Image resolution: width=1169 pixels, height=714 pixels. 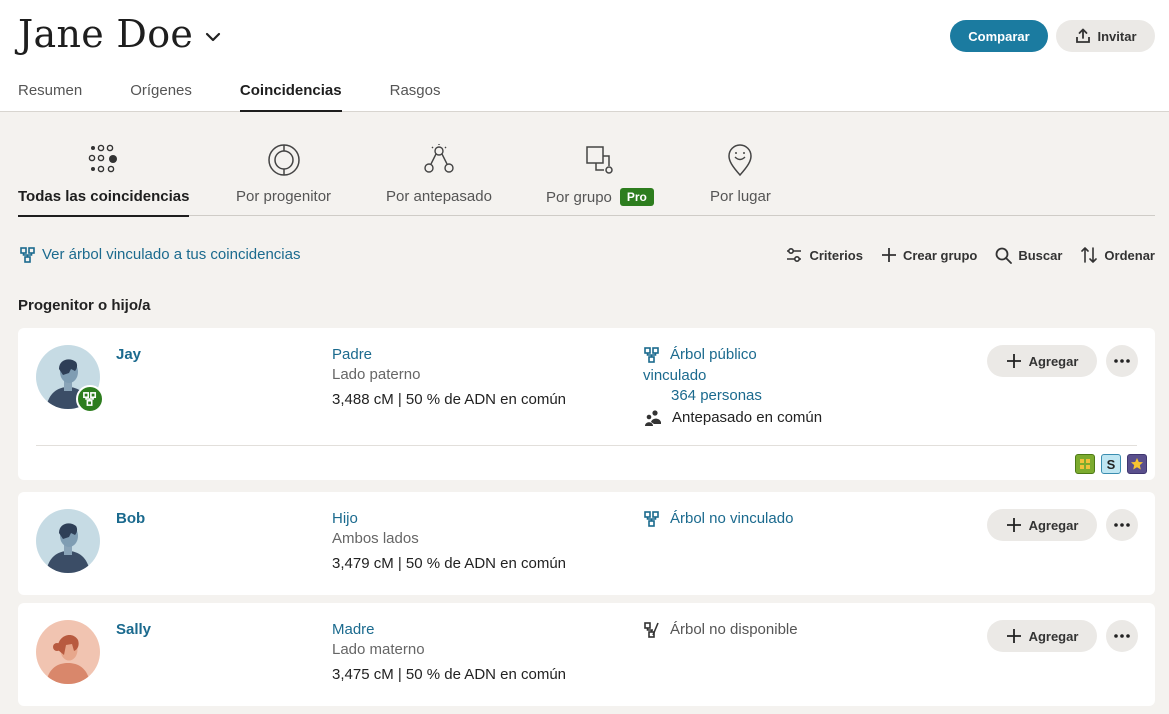 I want to click on filter-tab-parent: Por progenitor, so click(x=283, y=178).